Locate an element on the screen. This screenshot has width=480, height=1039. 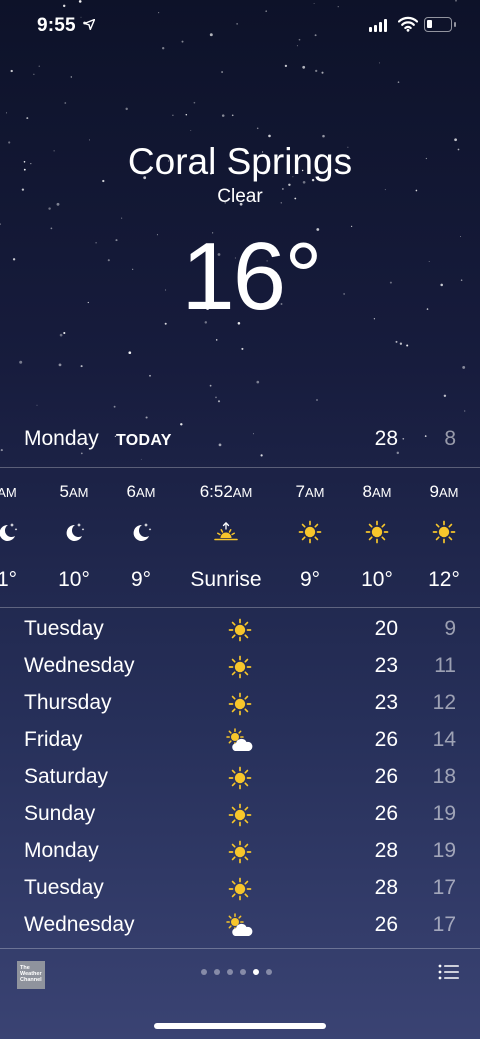
page-indicator is located at coordinates (236, 972).